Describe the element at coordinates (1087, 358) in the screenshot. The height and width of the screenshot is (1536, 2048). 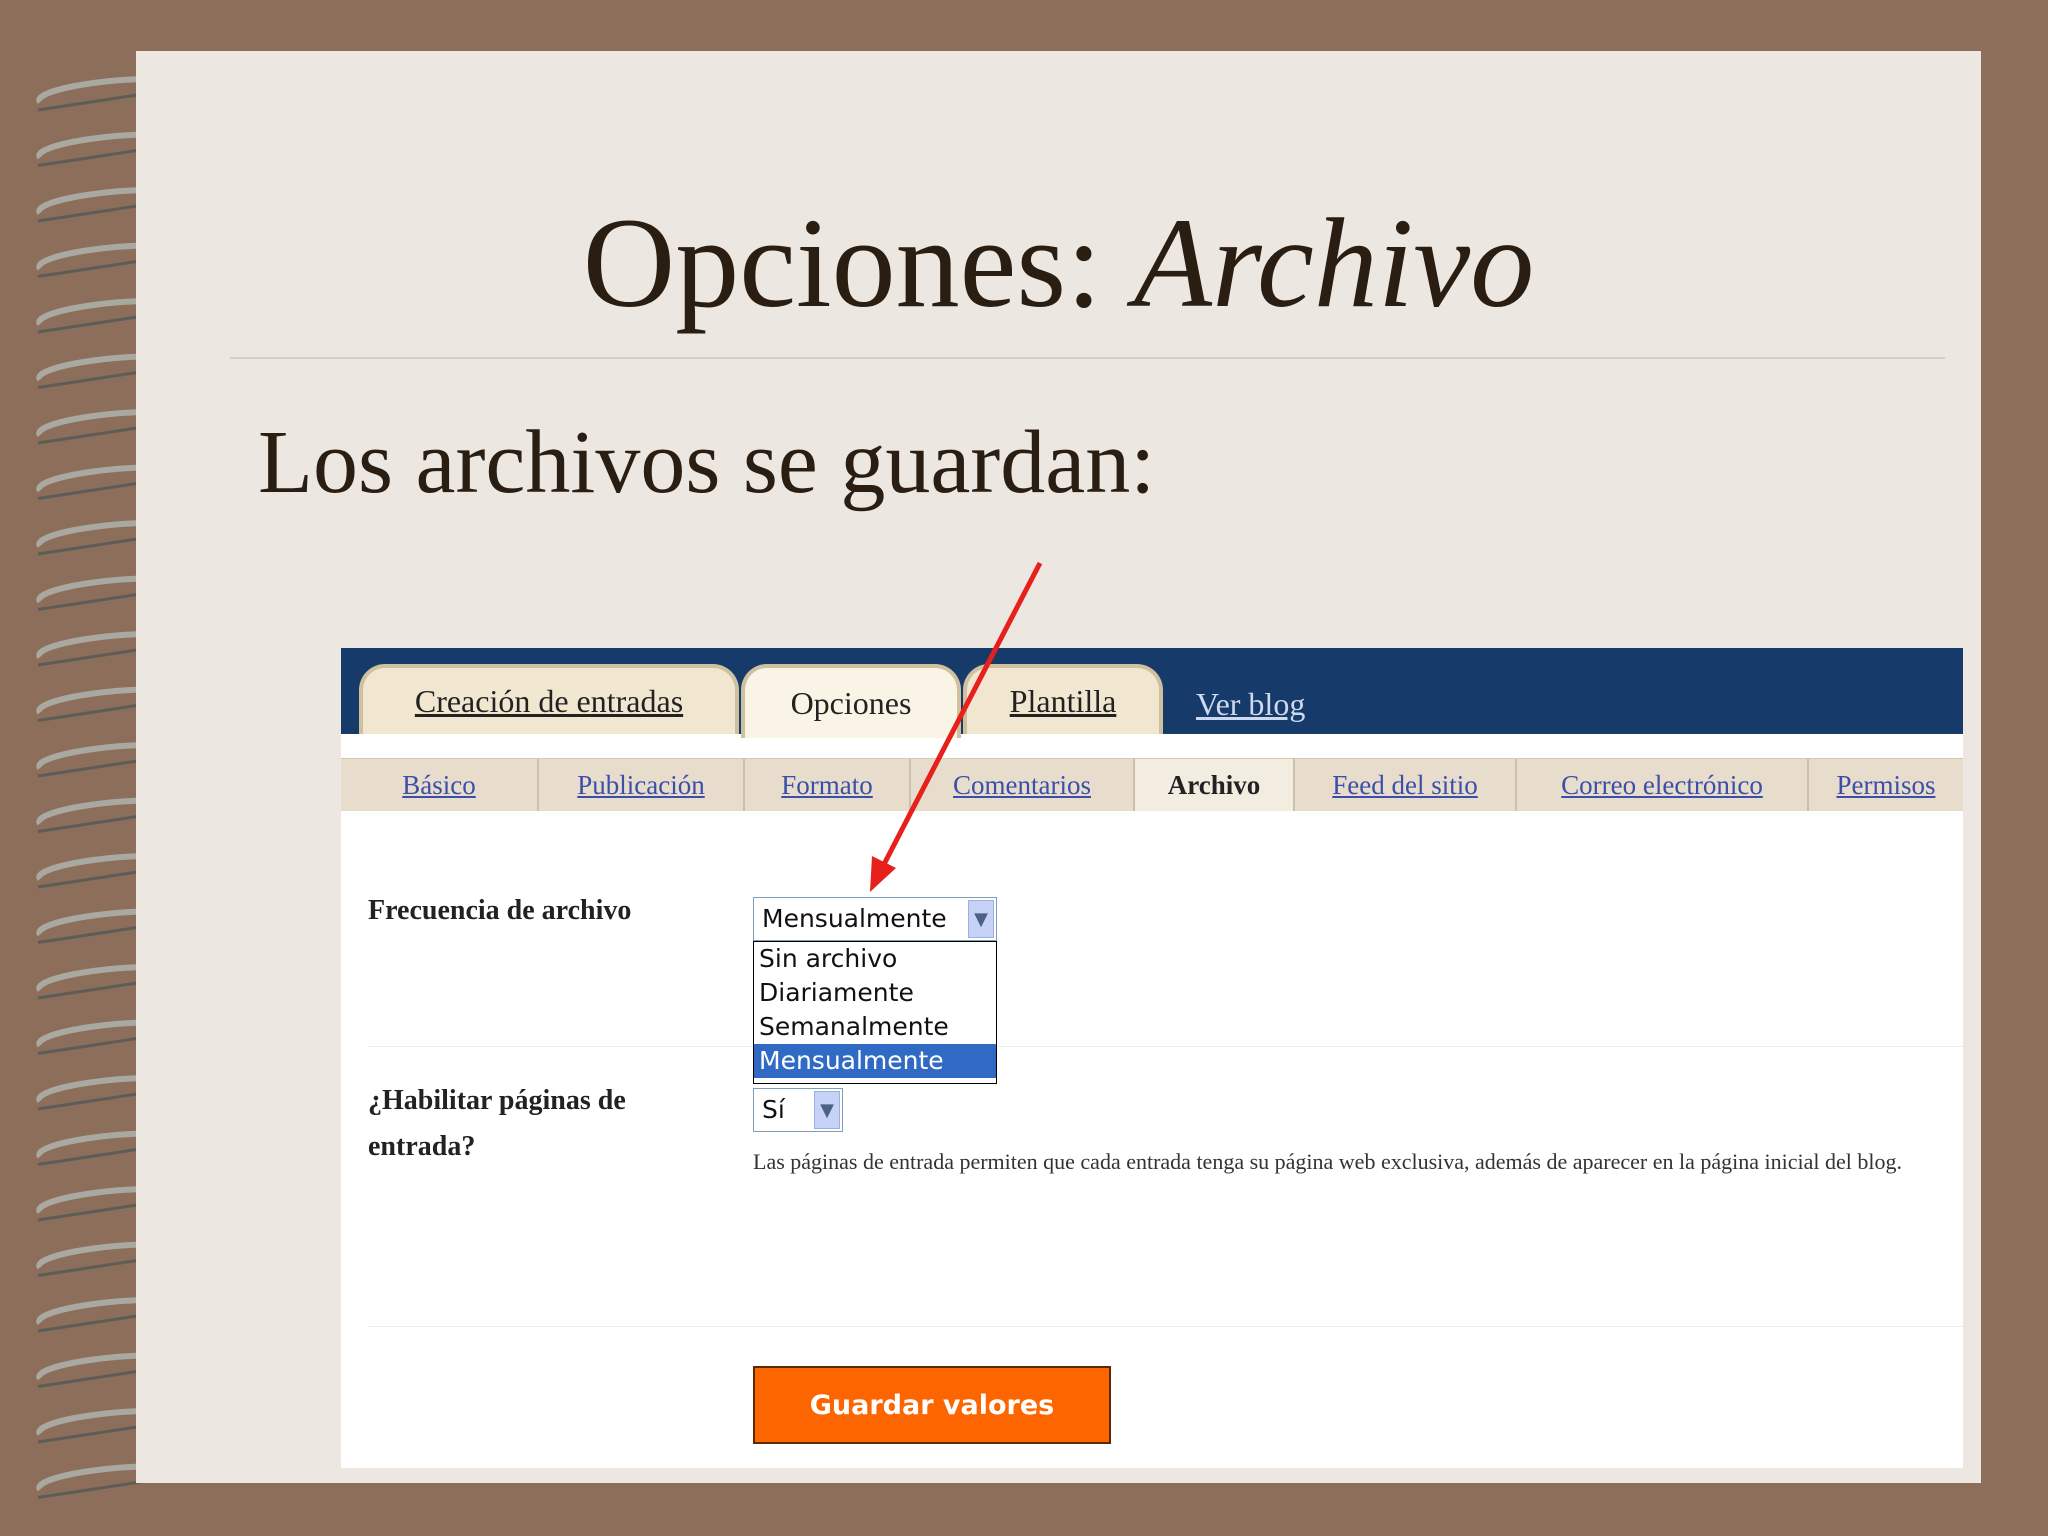
I see `title-divider` at that location.